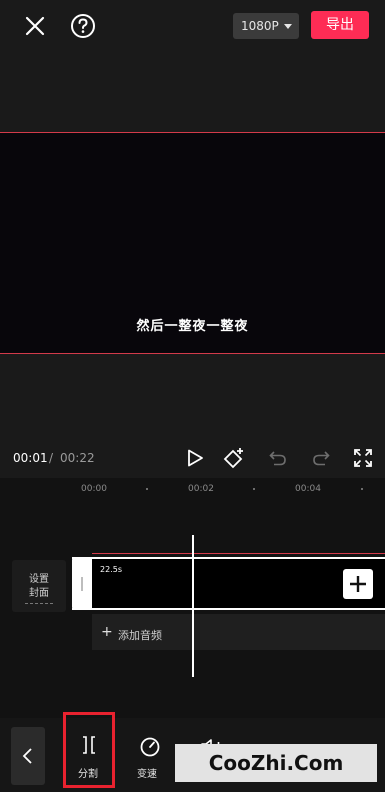 The height and width of the screenshot is (792, 385). Describe the element at coordinates (77, 458) in the screenshot. I see `total-time: 00:22` at that location.